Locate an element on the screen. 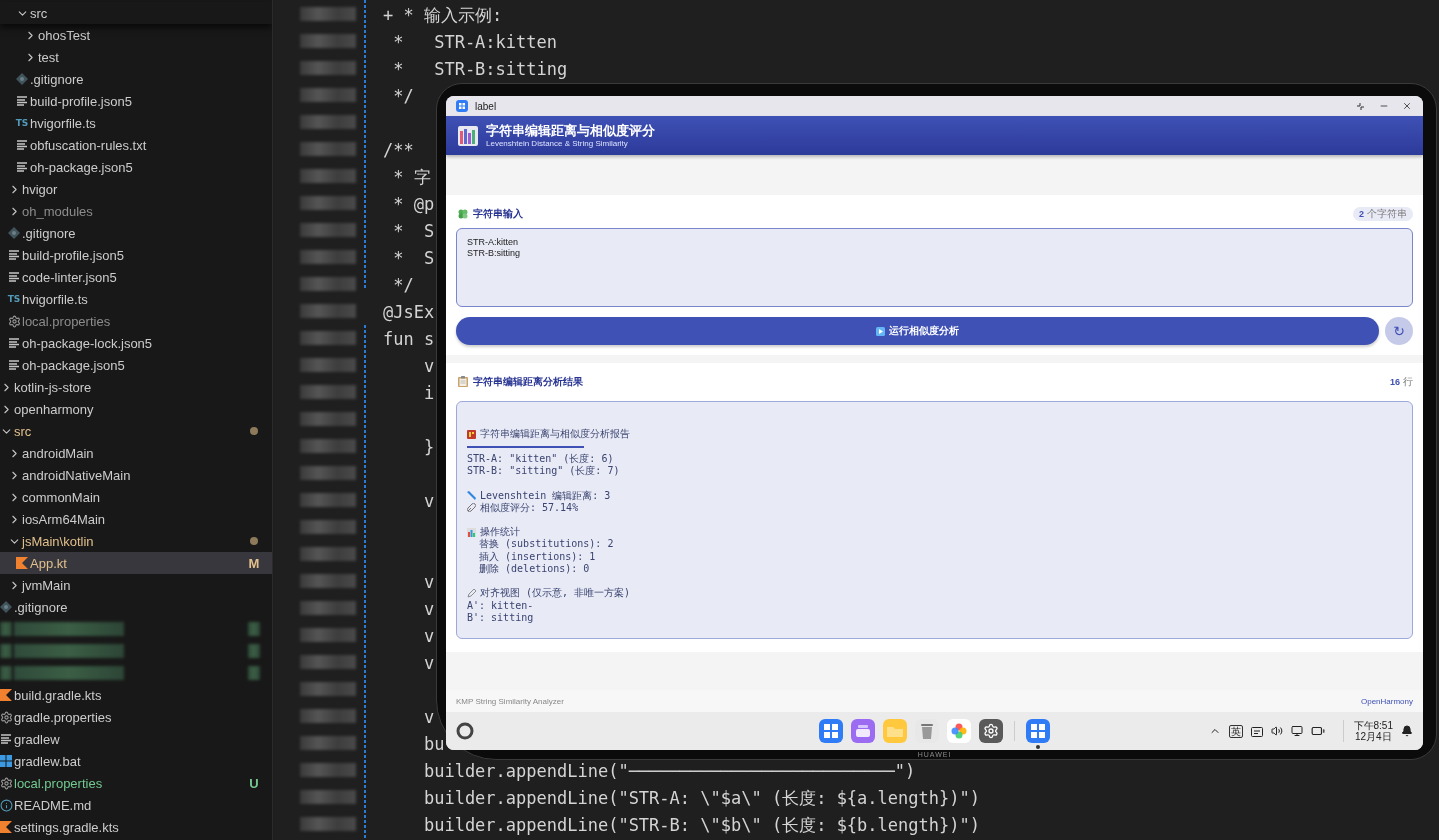 Image resolution: width=1439 pixels, height=840 pixels. report-line: 替换 (substitutions): 2 is located at coordinates (546, 544).